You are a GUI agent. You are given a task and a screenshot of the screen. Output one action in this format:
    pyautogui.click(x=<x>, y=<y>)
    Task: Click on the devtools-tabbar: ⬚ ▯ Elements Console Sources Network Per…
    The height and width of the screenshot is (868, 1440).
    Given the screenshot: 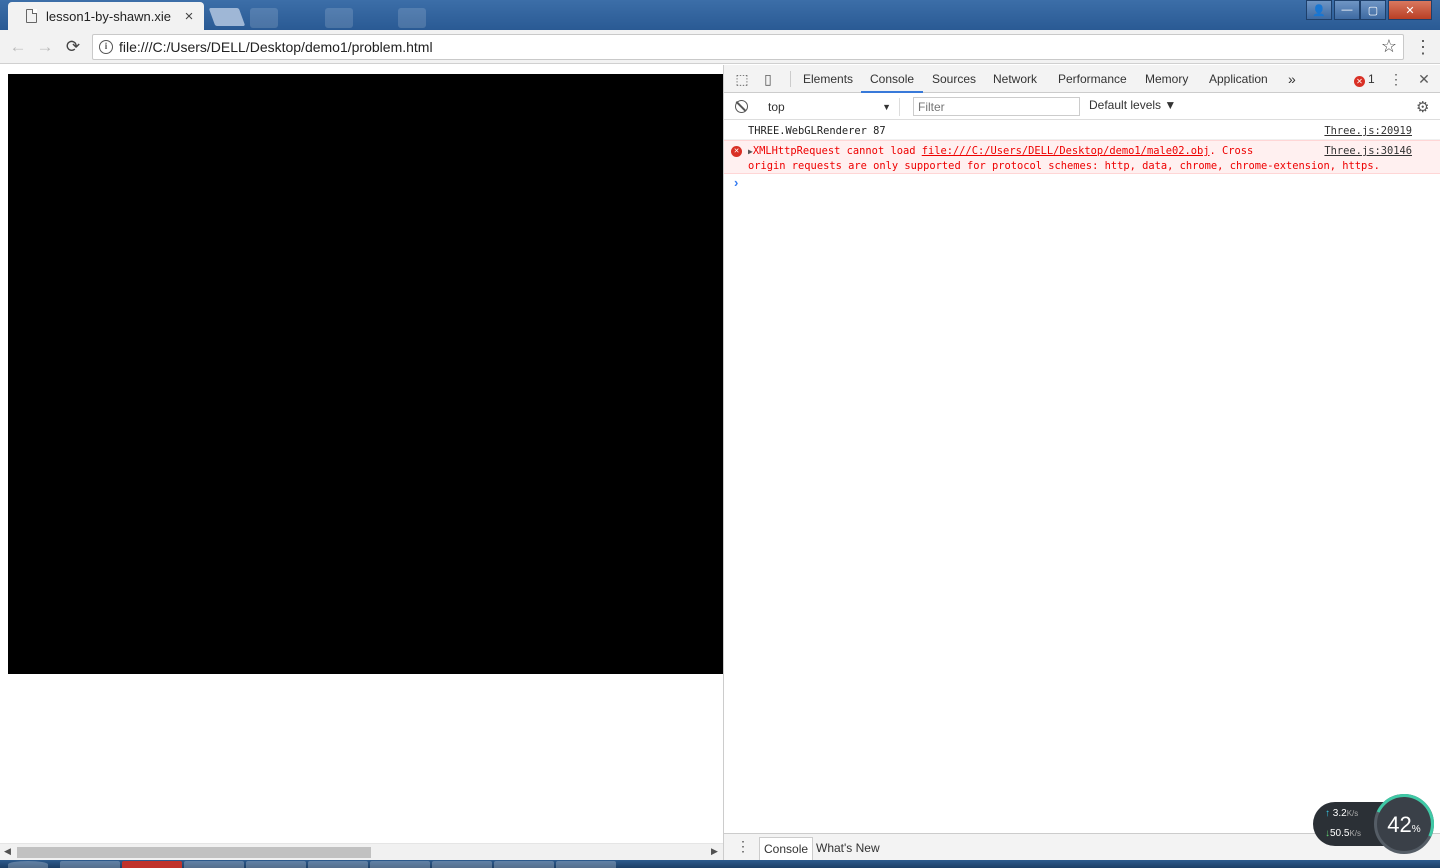 What is the action you would take?
    pyautogui.click(x=1082, y=79)
    